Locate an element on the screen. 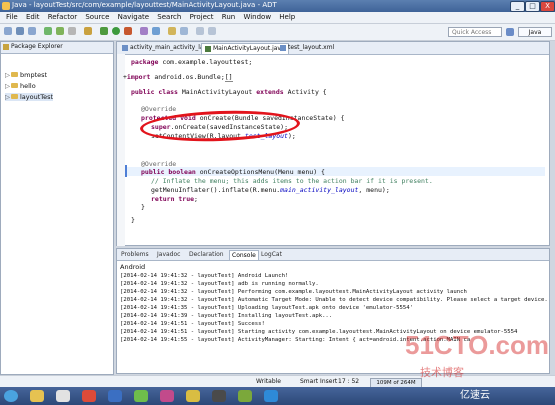 The width and height of the screenshot is (555, 405). tab-declaration: Declaration is located at coordinates (206, 254).